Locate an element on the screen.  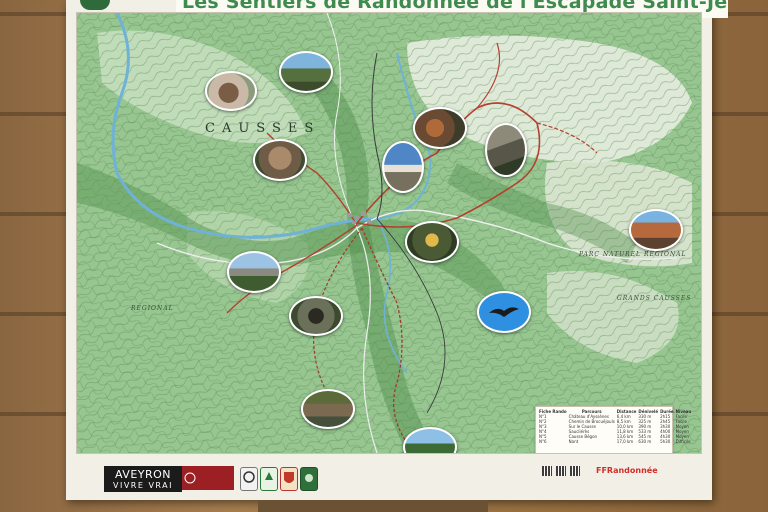
photo-circle-rockface is located at coordinates (506, 150).